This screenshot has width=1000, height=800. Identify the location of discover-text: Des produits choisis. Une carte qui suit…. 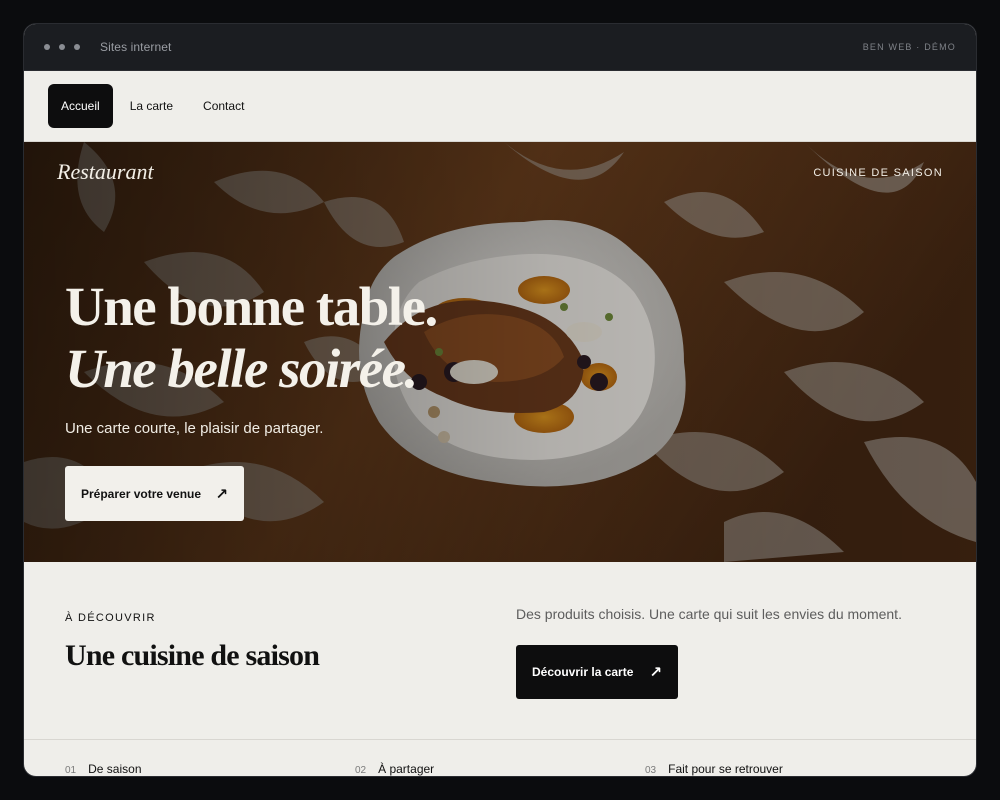
(709, 614).